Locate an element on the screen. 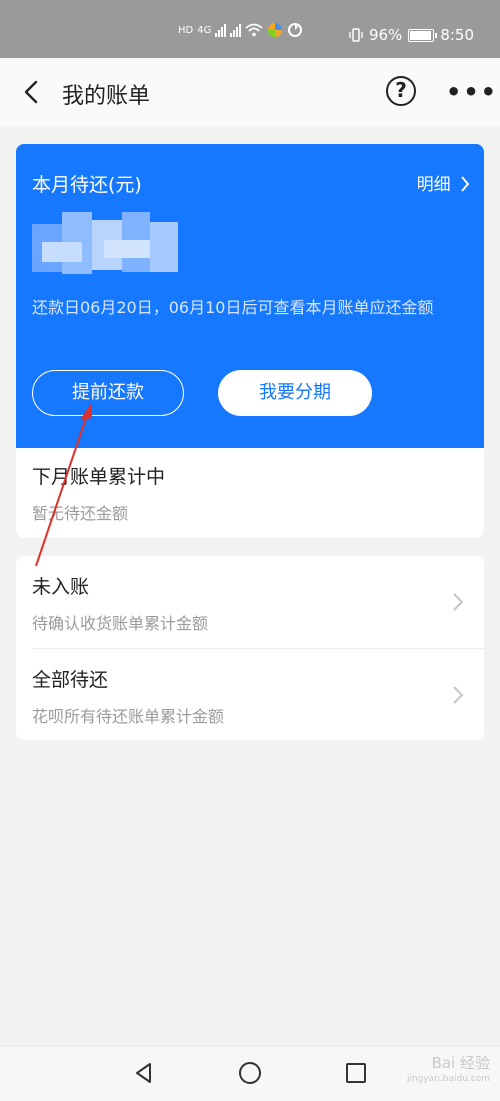 Image resolution: width=500 pixels, height=1101 pixels. app-notification-icon is located at coordinates (275, 30).